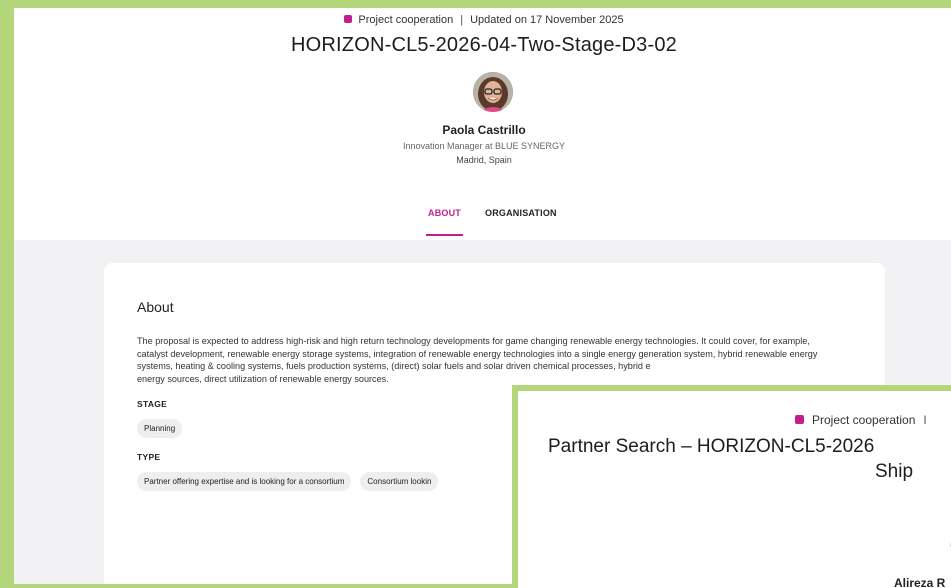  Describe the element at coordinates (484, 146) in the screenshot. I see `person-role: Innovation Manager at BLUE SYNERGY` at that location.